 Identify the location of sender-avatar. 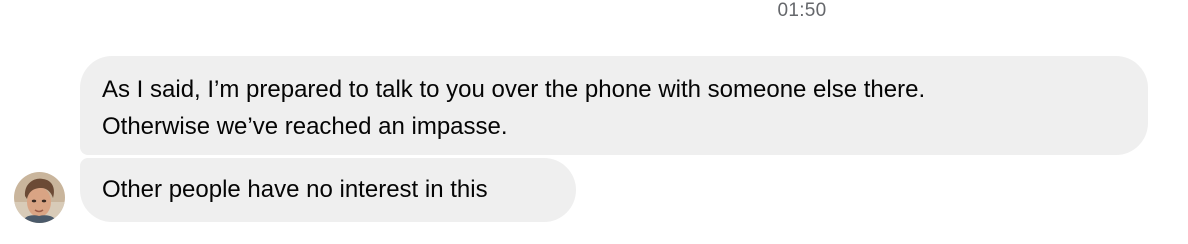
(39, 197).